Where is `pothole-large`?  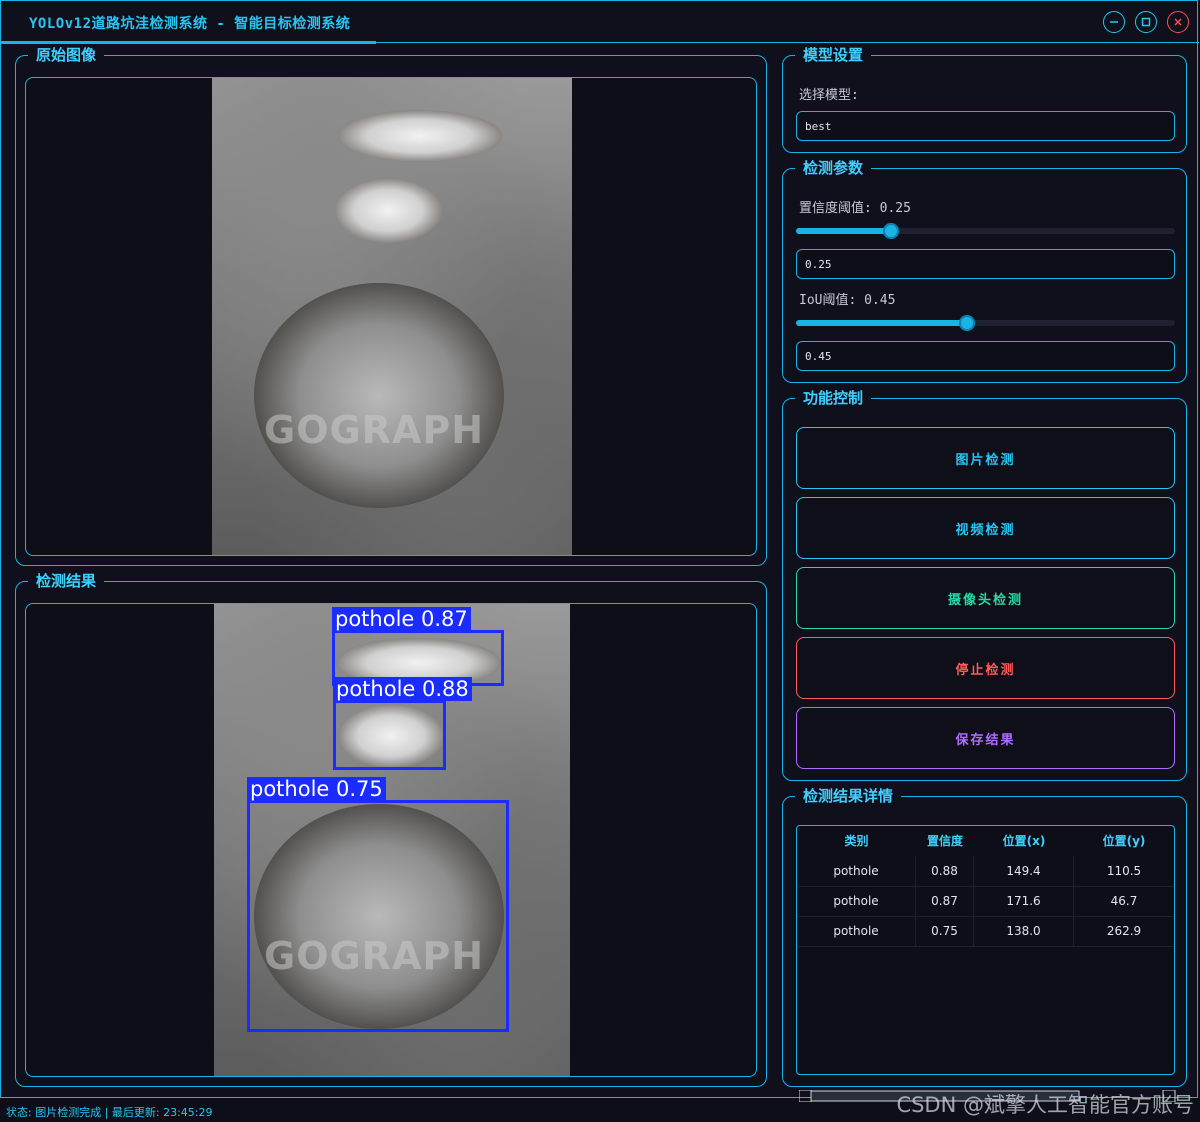
pothole-large is located at coordinates (379, 395).